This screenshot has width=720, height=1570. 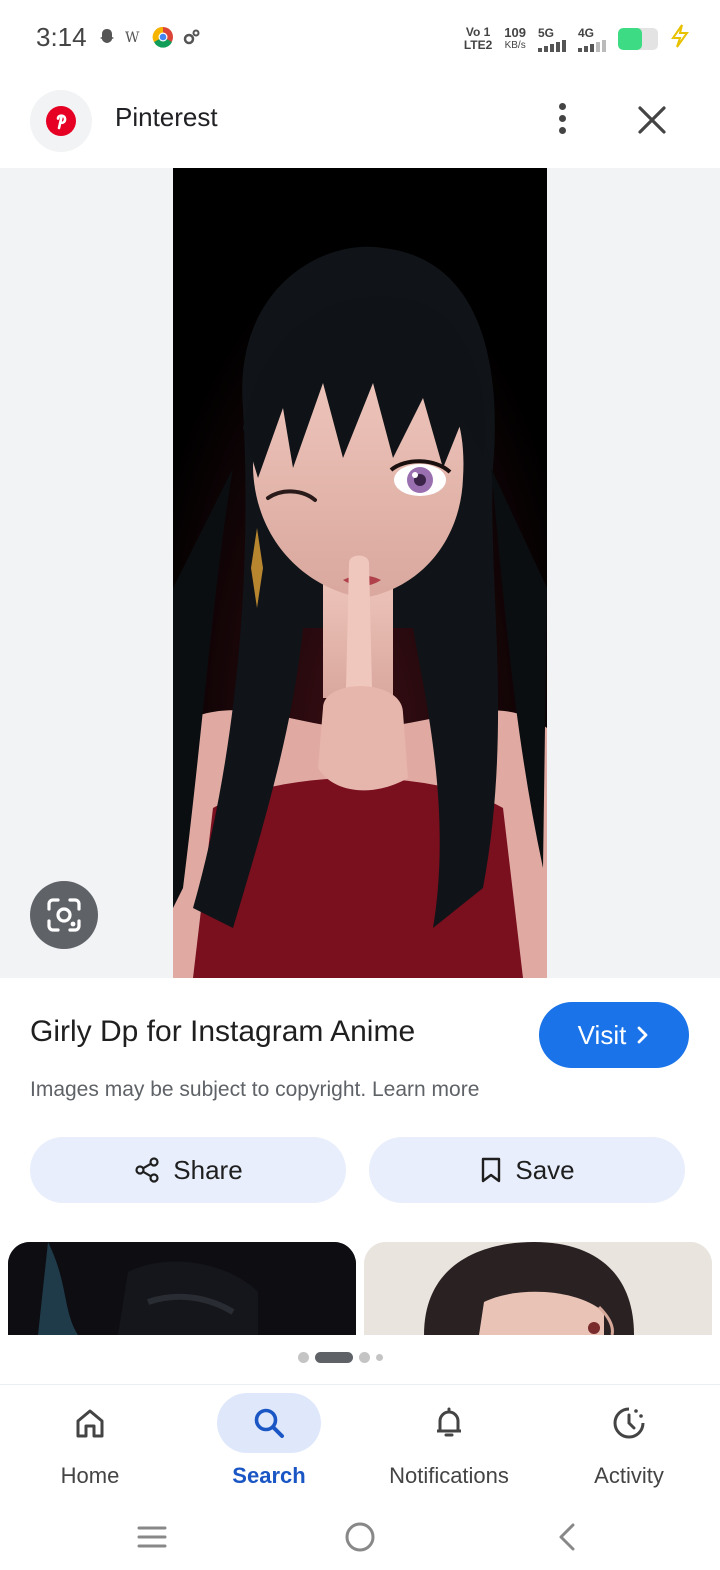 What do you see at coordinates (602, 1034) in the screenshot?
I see `visit-label: Visit` at bounding box center [602, 1034].